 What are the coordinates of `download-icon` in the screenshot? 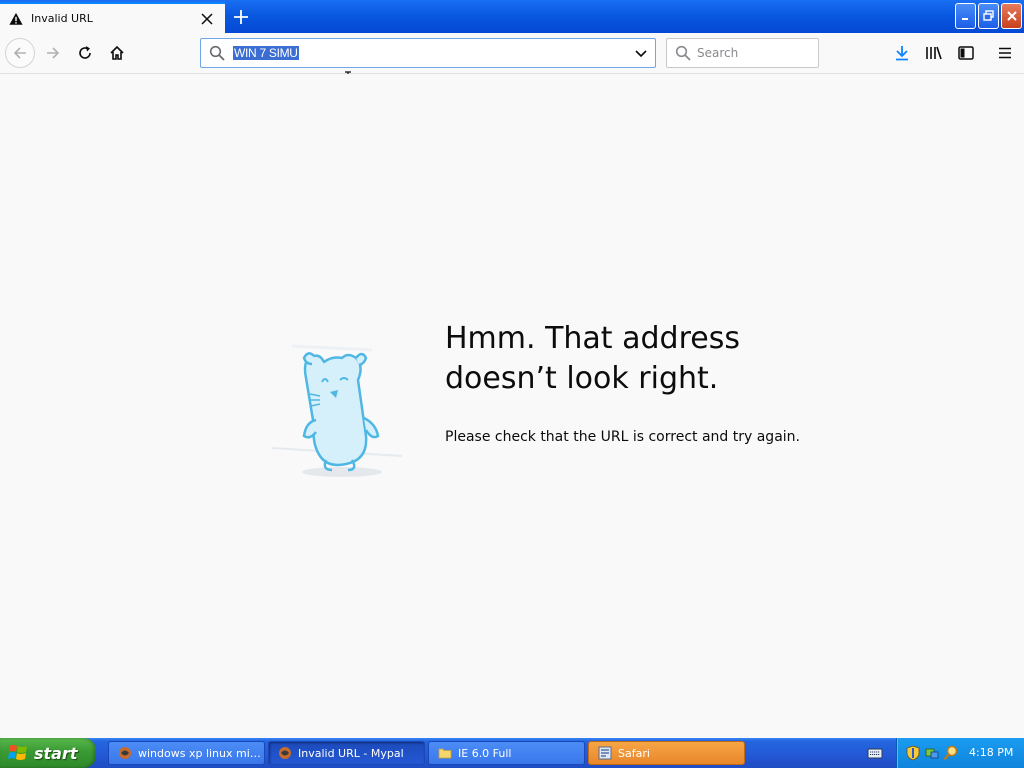 It's located at (902, 53).